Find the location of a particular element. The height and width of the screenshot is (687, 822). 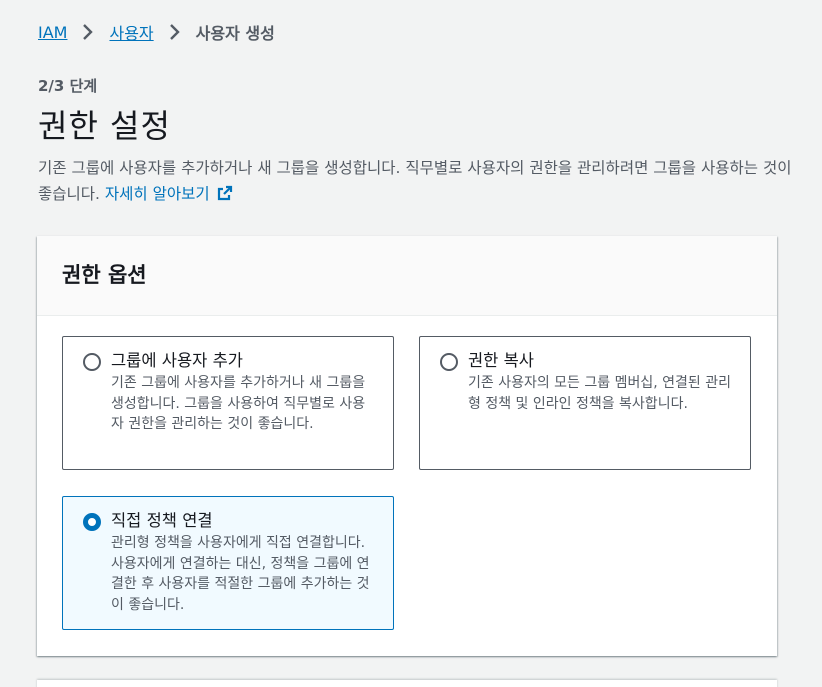

step-indicator: 2/3 단계 is located at coordinates (68, 86).